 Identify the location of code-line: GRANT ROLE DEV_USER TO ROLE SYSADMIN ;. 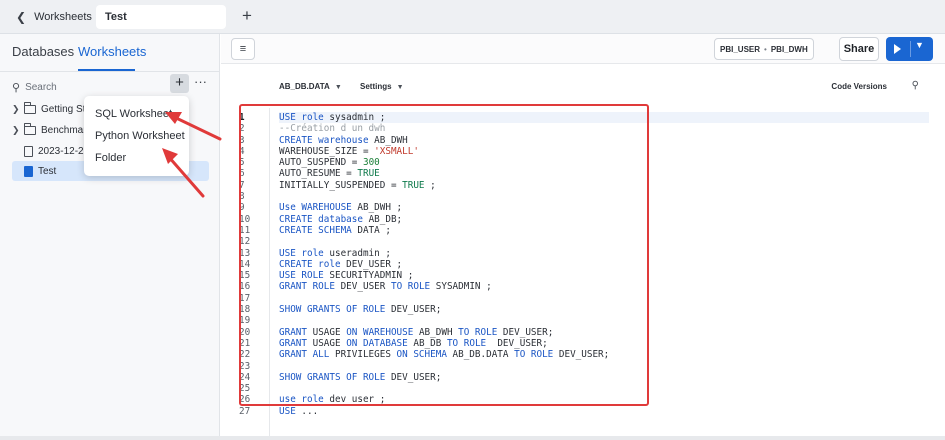
(385, 287).